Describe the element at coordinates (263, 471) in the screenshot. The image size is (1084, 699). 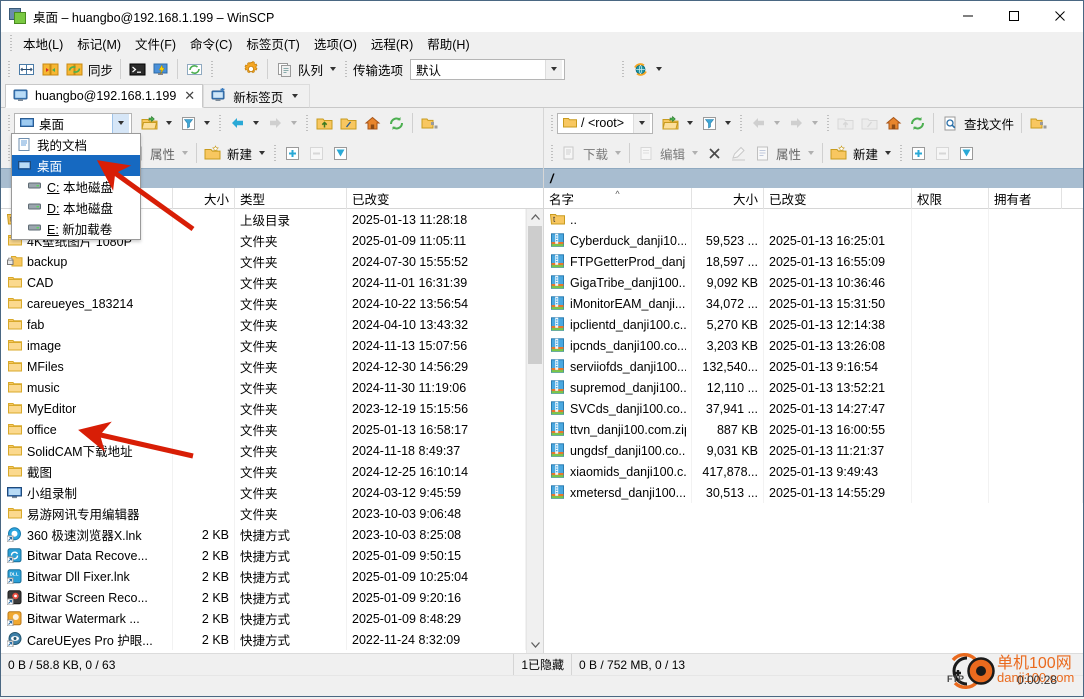
I see `table-row: 截图 文件夹 2024-12-25 16:10:14` at that location.